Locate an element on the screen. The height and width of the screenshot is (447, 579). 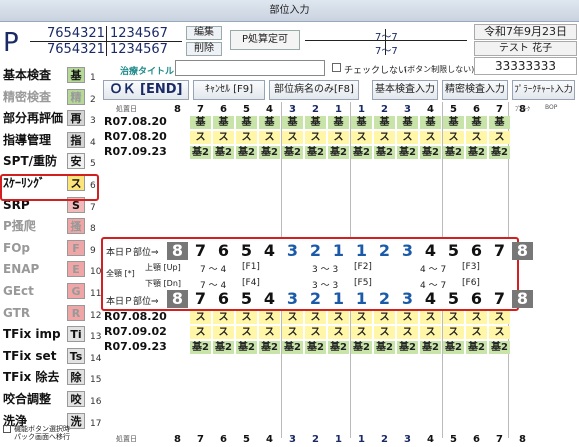
part-name-button: 部位病名のみ[F8] is located at coordinates (314, 90).